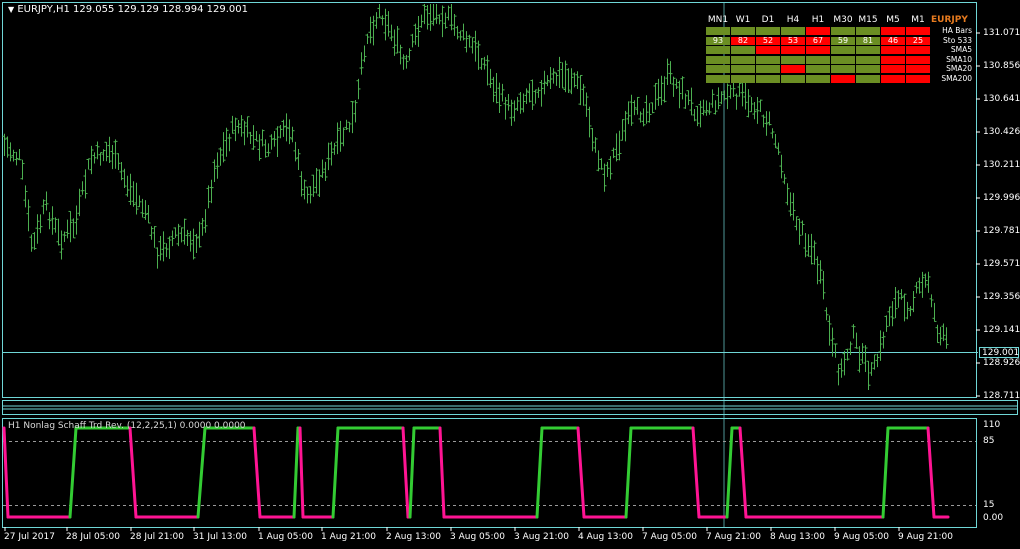  I want to click on time-axis-label: 7 Aug 21:00, so click(733, 537).